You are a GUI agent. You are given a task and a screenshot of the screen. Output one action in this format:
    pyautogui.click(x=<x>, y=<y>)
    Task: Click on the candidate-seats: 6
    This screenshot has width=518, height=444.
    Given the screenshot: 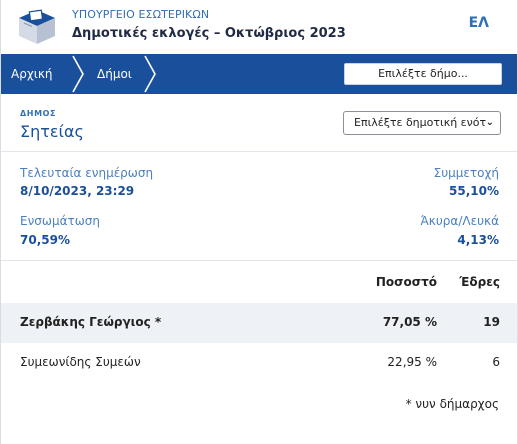 What is the action you would take?
    pyautogui.click(x=496, y=362)
    